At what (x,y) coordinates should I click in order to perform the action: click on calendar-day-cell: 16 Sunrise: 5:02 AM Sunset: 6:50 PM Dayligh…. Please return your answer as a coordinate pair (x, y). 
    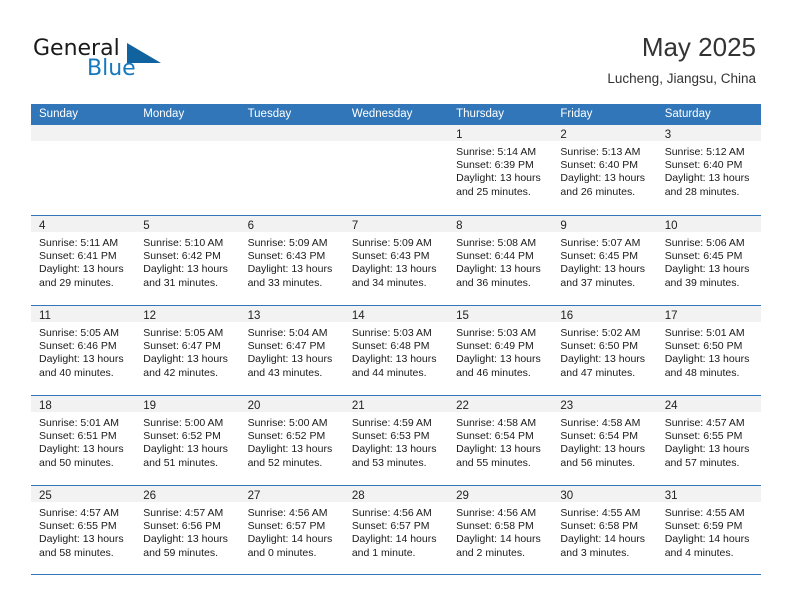
    Looking at the image, I should click on (604, 350).